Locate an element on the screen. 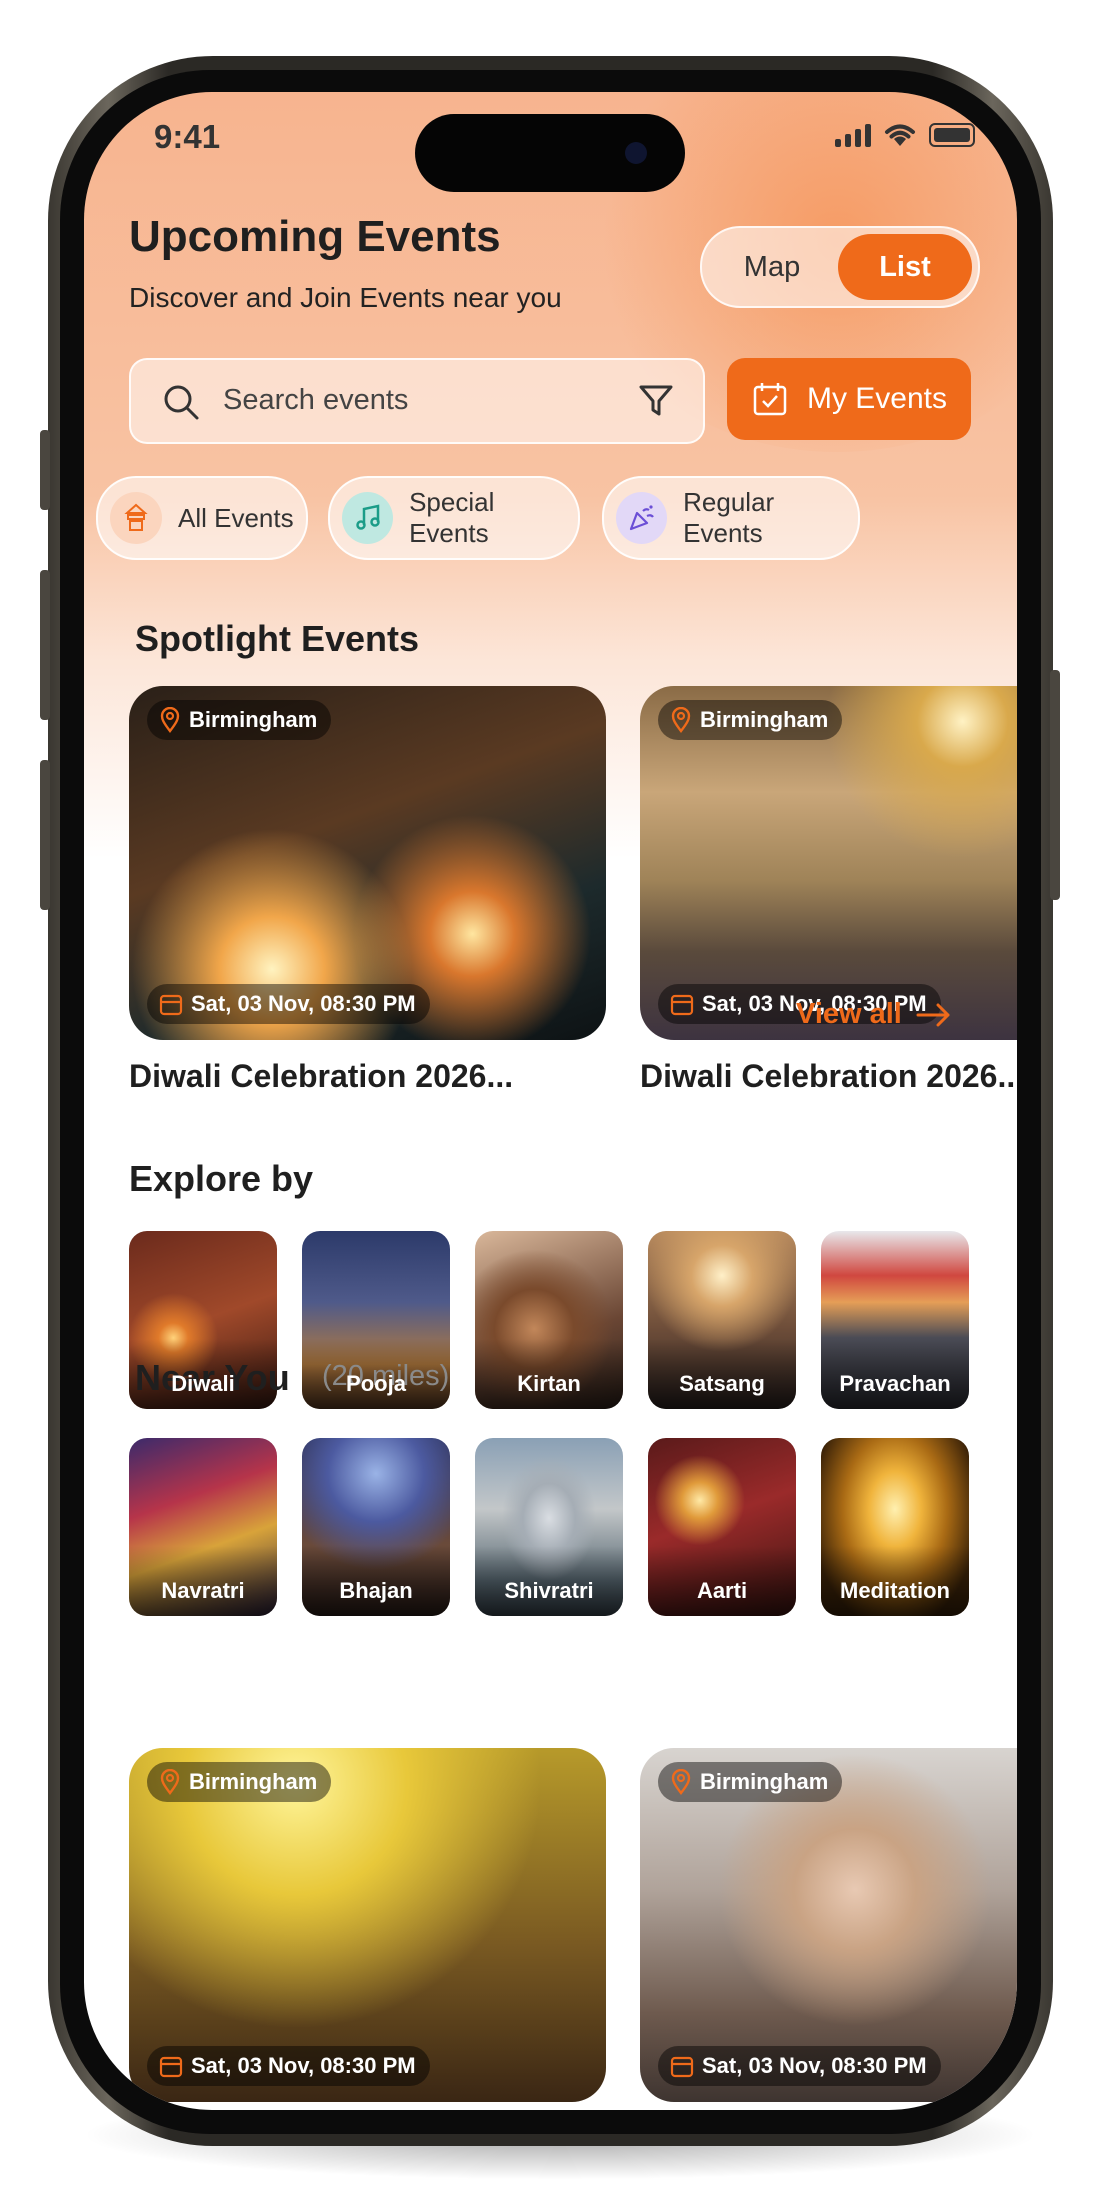 The image size is (1102, 2198). temple-icon is located at coordinates (136, 518).